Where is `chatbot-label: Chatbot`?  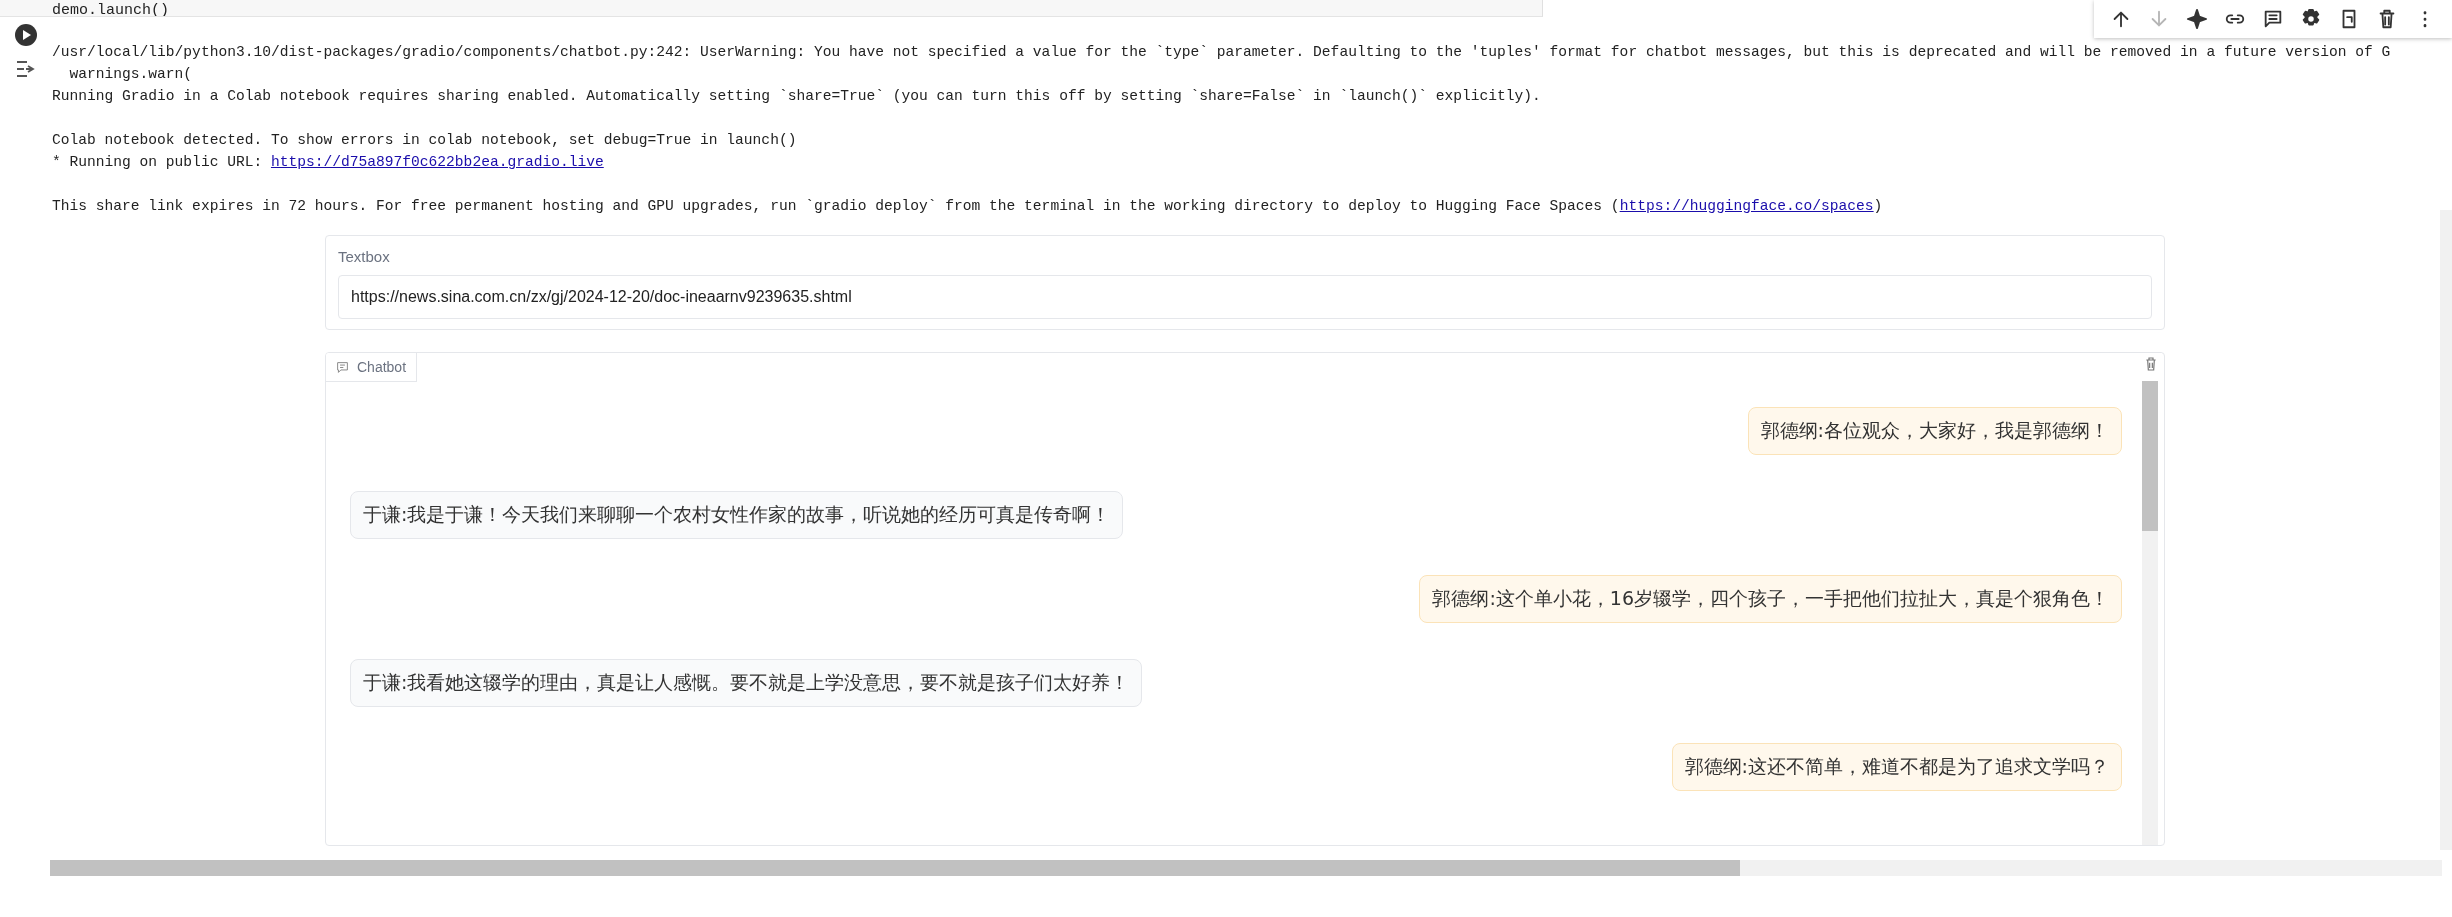 chatbot-label: Chatbot is located at coordinates (372, 367).